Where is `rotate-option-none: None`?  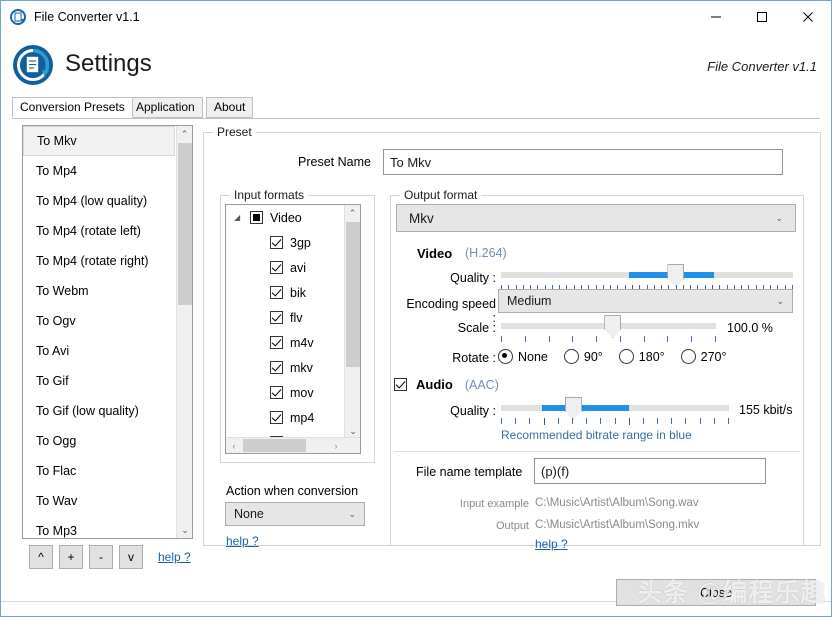 rotate-option-none: None is located at coordinates (523, 356).